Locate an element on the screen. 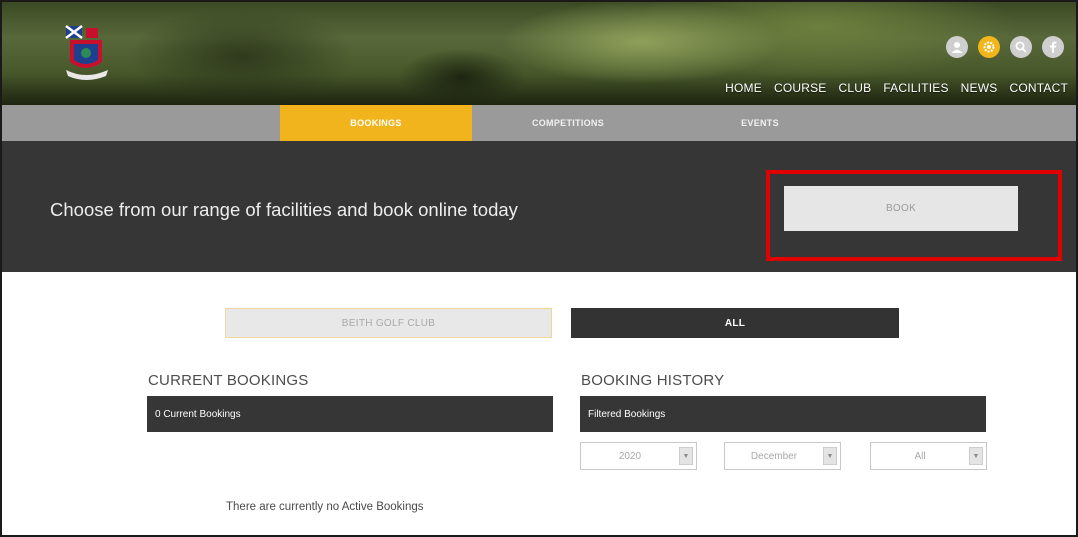 The image size is (1078, 537). year-select-value: 2020 is located at coordinates (630, 456).